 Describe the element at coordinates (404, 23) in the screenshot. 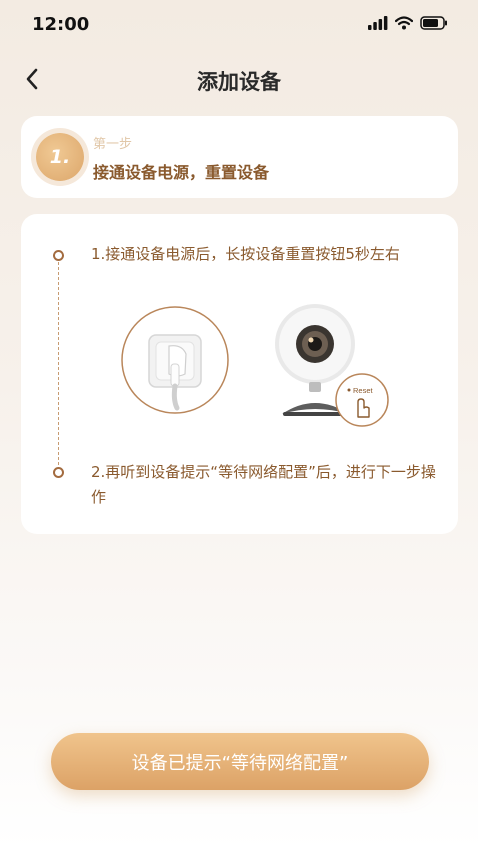

I see `wifi-icon` at that location.